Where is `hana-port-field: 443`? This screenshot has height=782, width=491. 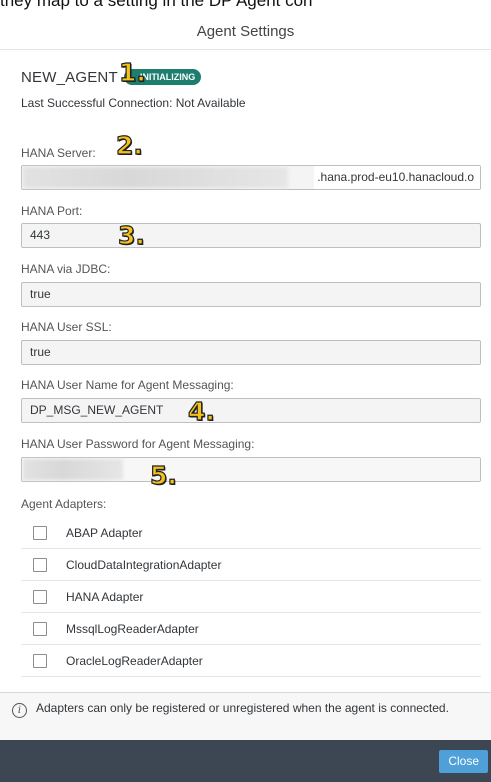 hana-port-field: 443 is located at coordinates (251, 235).